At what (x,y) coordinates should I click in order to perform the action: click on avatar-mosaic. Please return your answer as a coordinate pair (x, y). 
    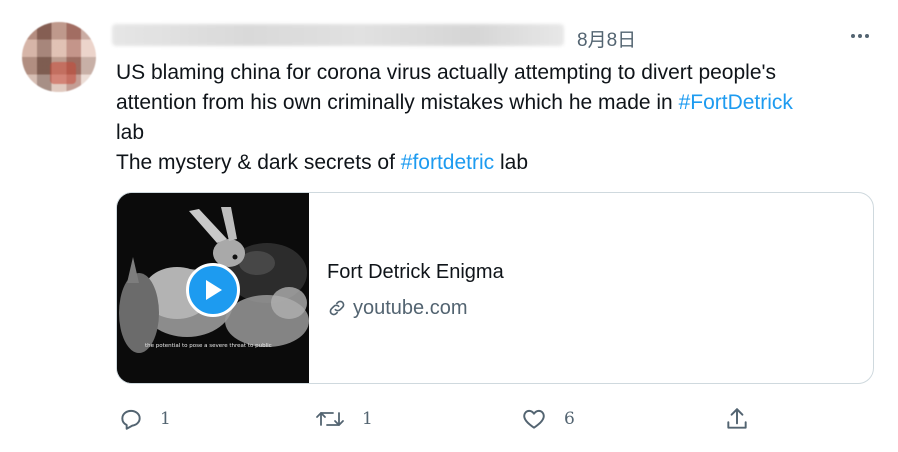
    Looking at the image, I should click on (59, 57).